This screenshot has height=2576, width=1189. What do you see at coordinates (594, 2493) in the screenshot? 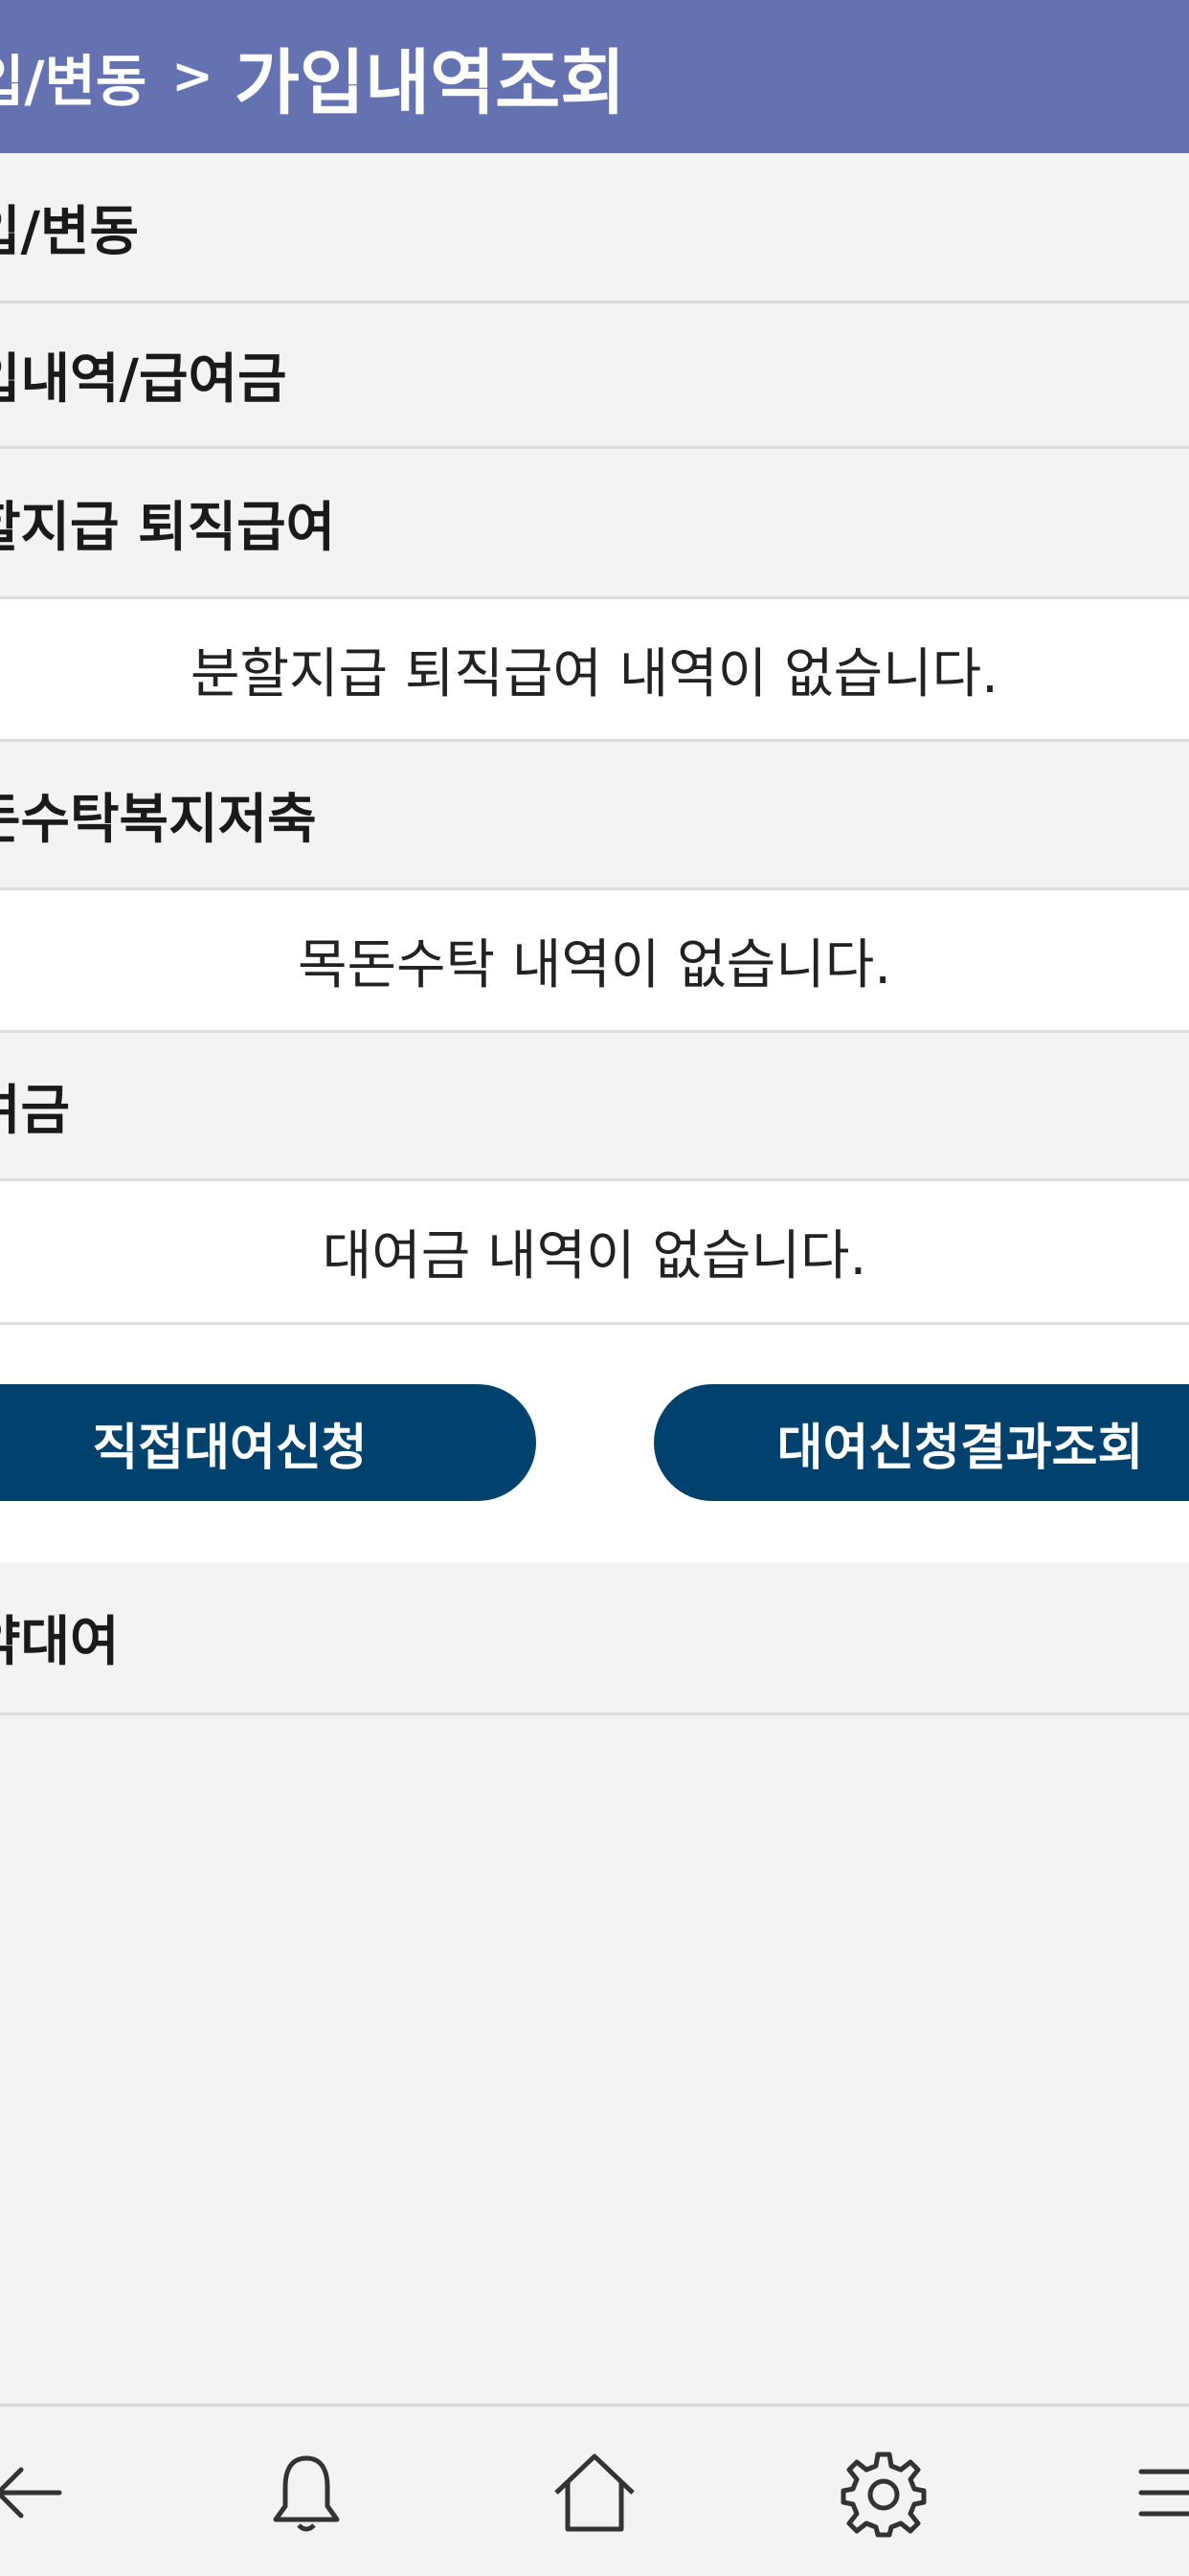
I see `home-icon` at bounding box center [594, 2493].